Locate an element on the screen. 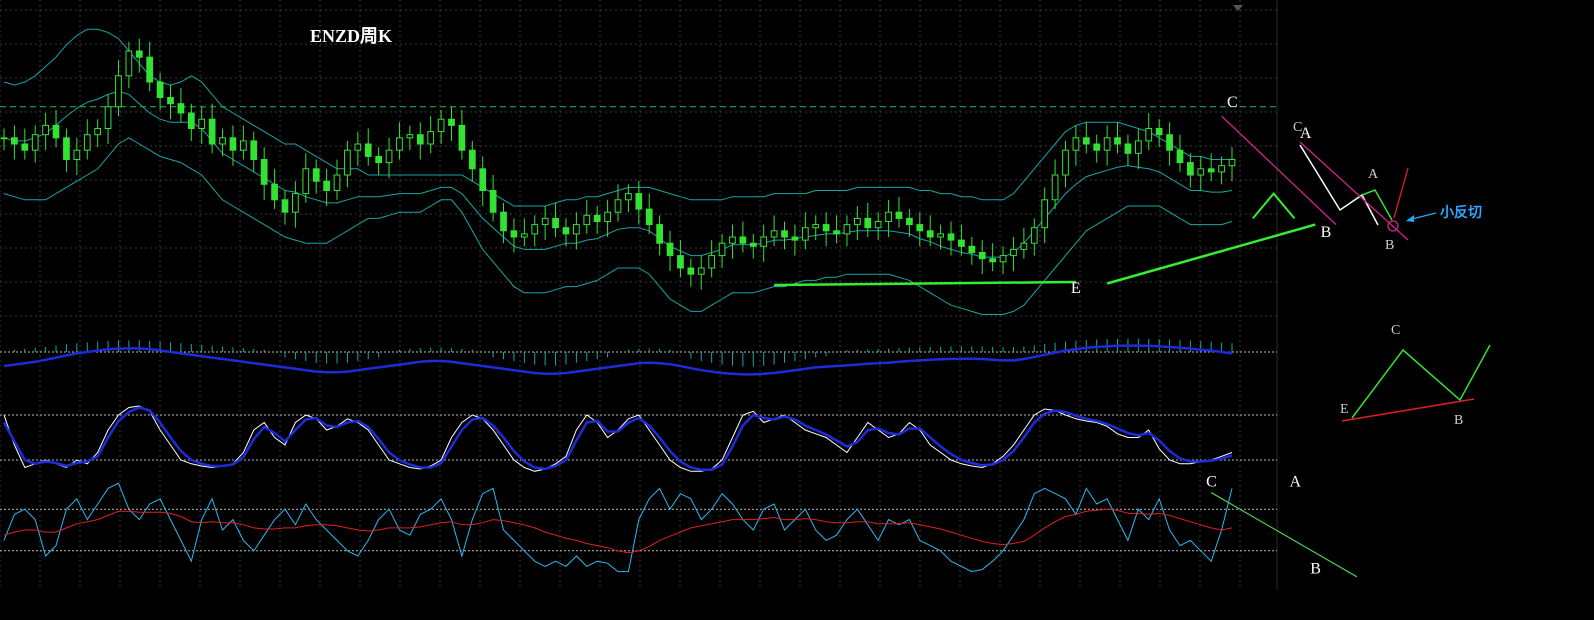 This screenshot has width=1594, height=620. legend-top-label-b: B is located at coordinates (1389, 245).